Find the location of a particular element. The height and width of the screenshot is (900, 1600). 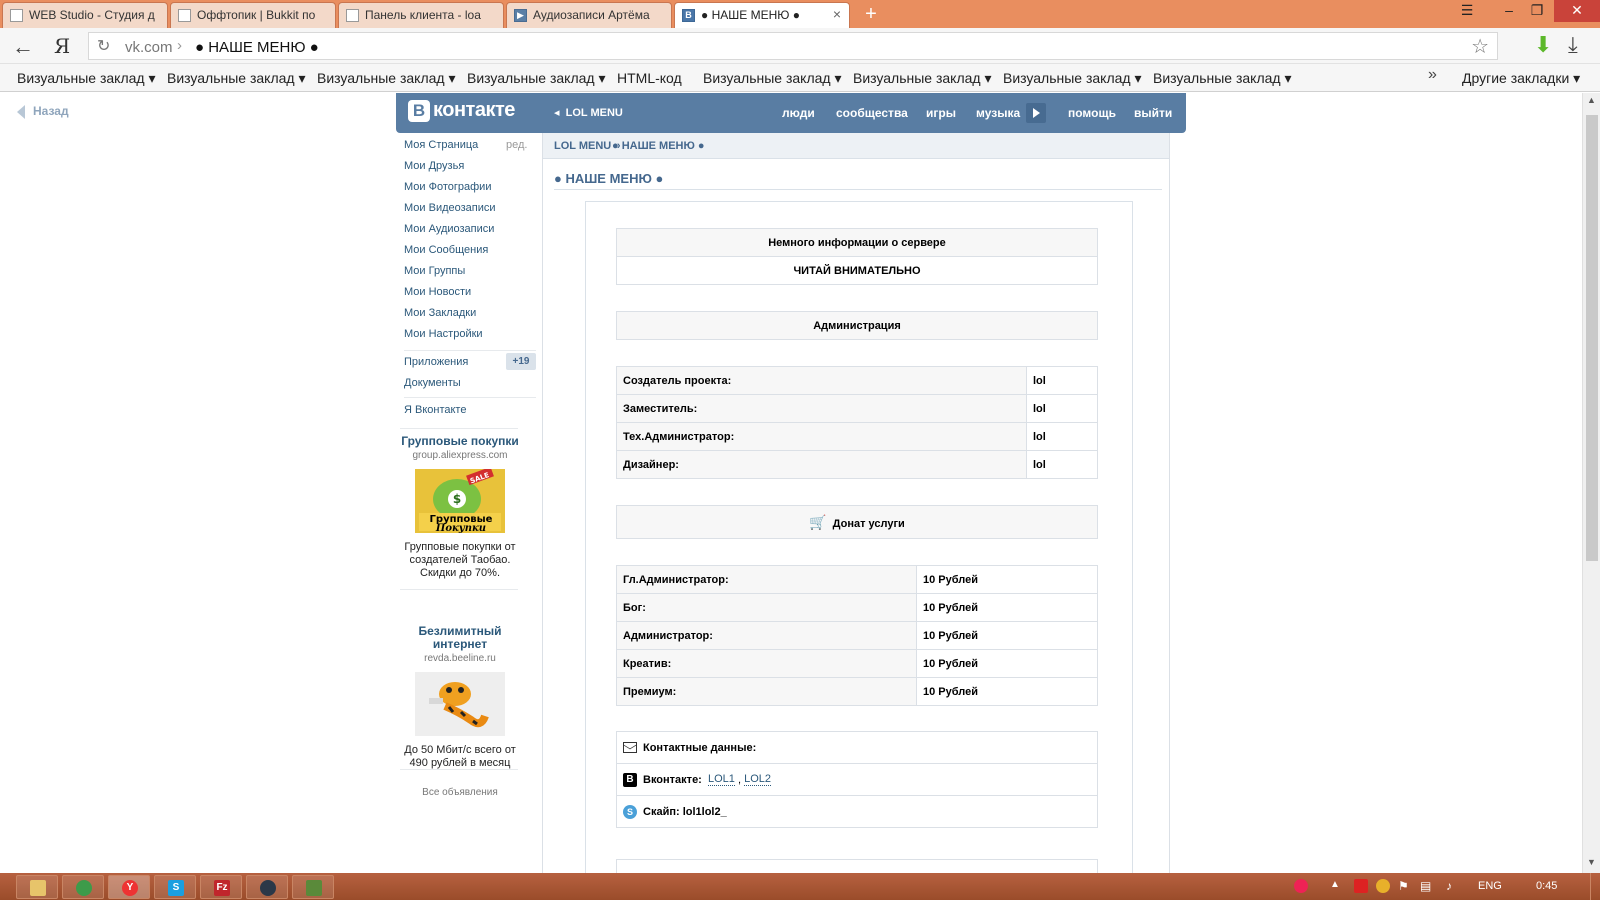

show-desktop-button is located at coordinates (1595, 886).